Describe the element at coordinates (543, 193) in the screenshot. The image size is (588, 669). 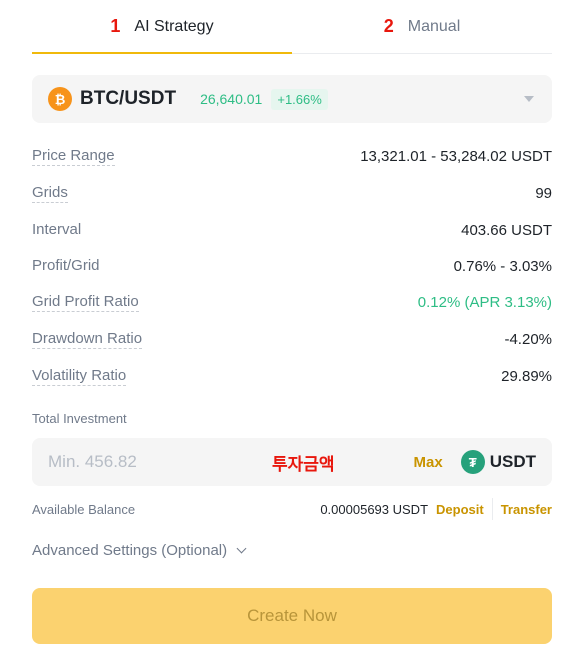
I see `param-value: 99` at that location.